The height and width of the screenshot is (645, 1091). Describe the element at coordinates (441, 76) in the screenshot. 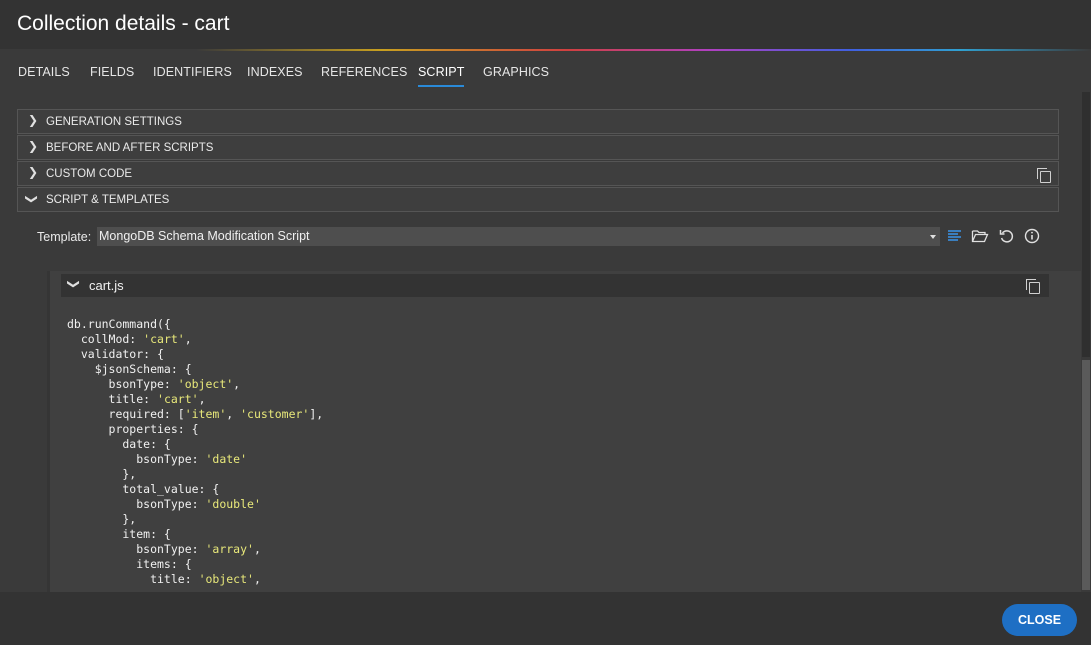

I see `tab-script: SCRIPT` at that location.